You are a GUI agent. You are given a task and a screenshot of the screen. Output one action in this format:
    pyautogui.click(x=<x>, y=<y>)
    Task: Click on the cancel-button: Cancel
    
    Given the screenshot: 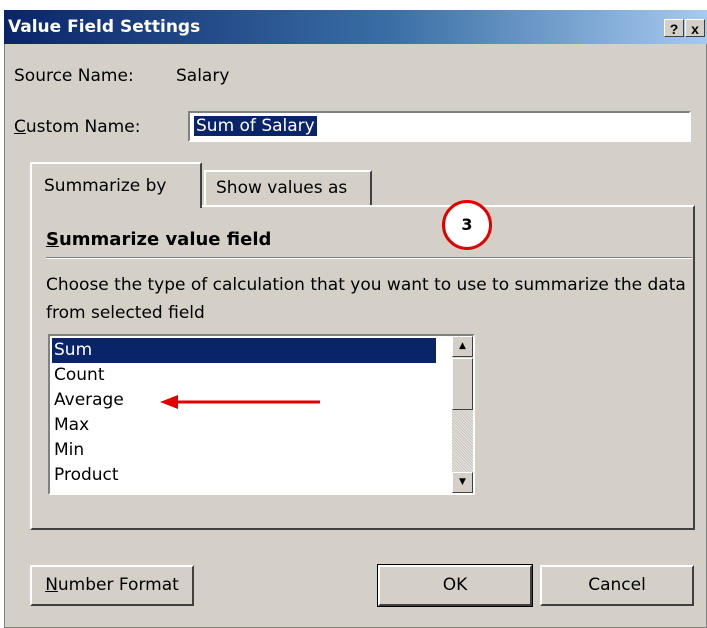 What is the action you would take?
    pyautogui.click(x=617, y=585)
    